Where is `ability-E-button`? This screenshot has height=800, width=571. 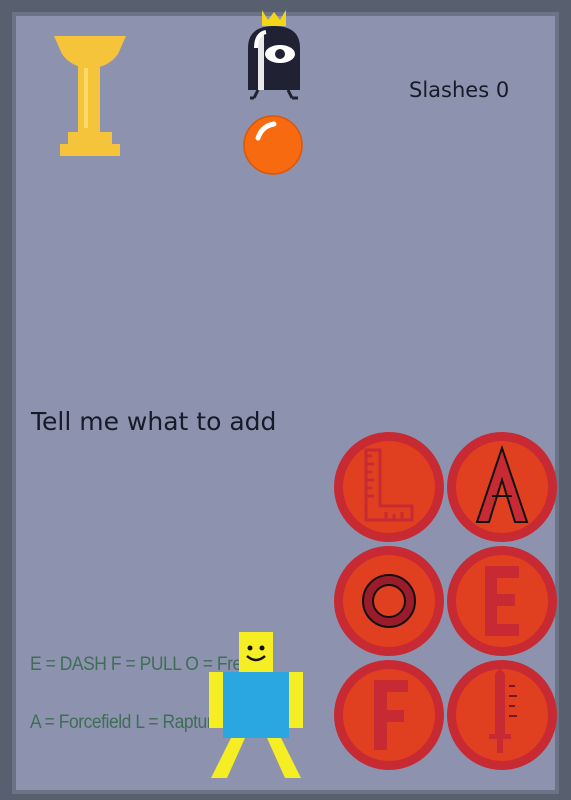 ability-E-button is located at coordinates (502, 601).